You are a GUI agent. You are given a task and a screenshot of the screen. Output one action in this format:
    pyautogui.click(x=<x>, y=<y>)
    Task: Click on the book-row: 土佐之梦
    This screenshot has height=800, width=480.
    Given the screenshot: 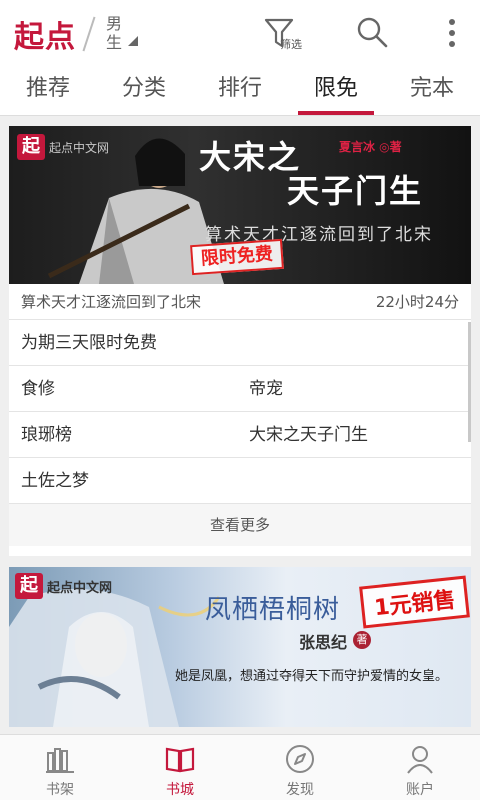 What is the action you would take?
    pyautogui.click(x=240, y=481)
    